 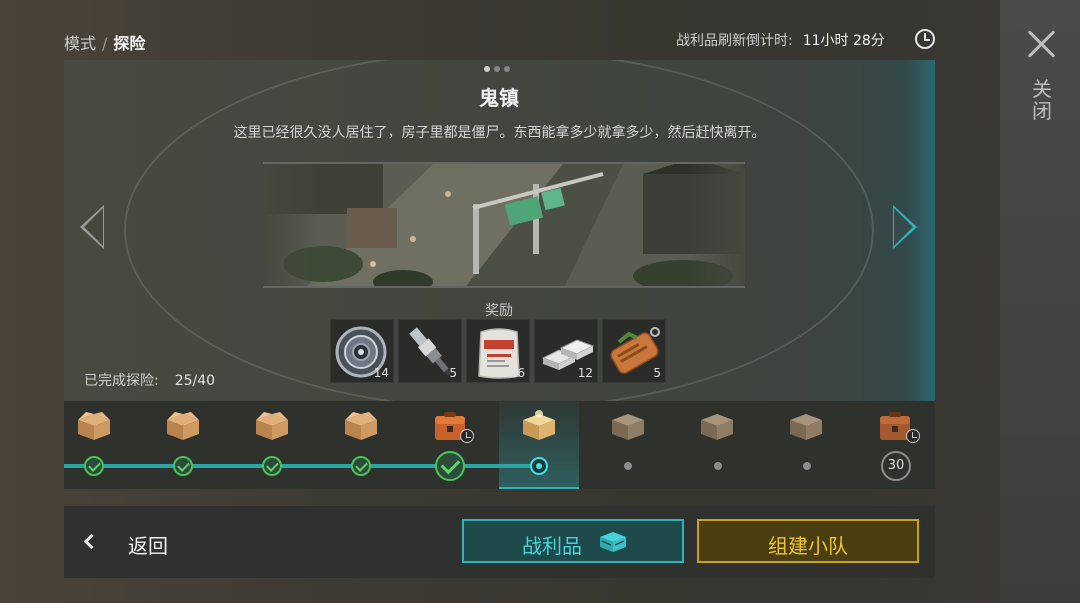 What do you see at coordinates (121, 381) in the screenshot?
I see `completed-label: 已完成探险:` at bounding box center [121, 381].